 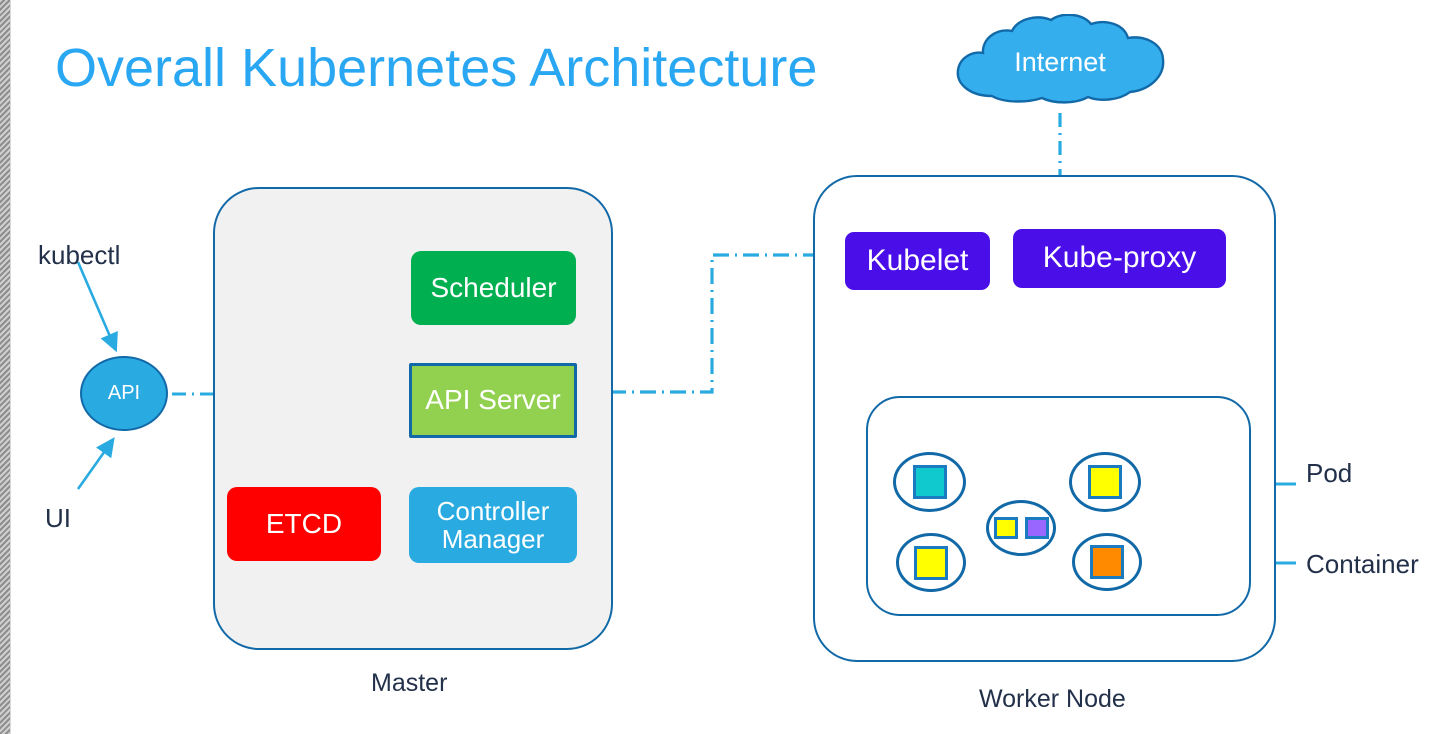 I want to click on kube-proxy-label: Kube-proxy, so click(x=1119, y=258).